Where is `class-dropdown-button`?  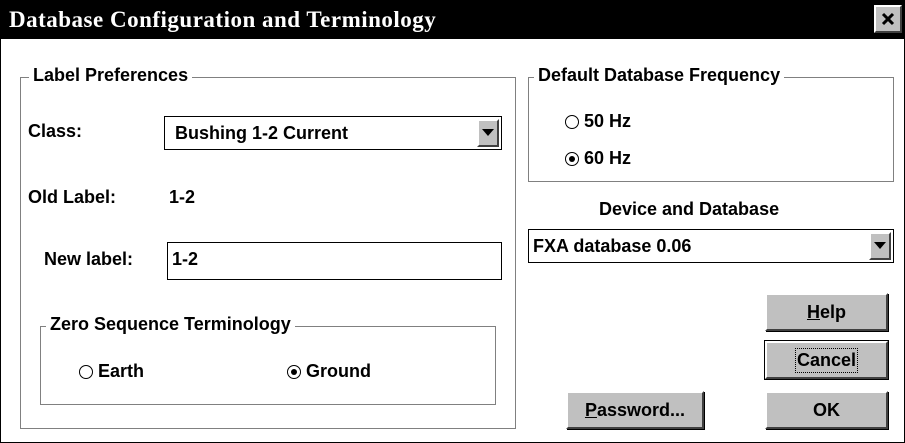
class-dropdown-button is located at coordinates (488, 133).